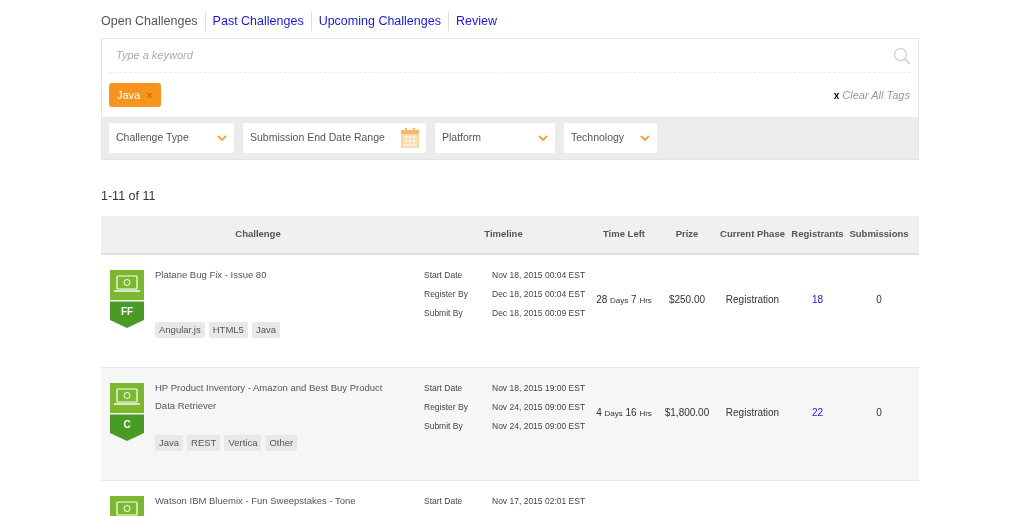 Image resolution: width=1024 pixels, height=516 pixels. What do you see at coordinates (280, 396) in the screenshot?
I see `challenge-title: HP Product Inventory - Amazon and Best Buy Product Data Retriever` at bounding box center [280, 396].